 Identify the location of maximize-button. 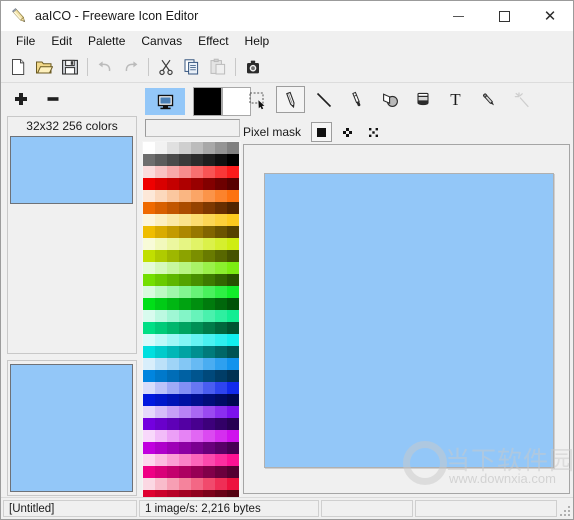
(504, 16).